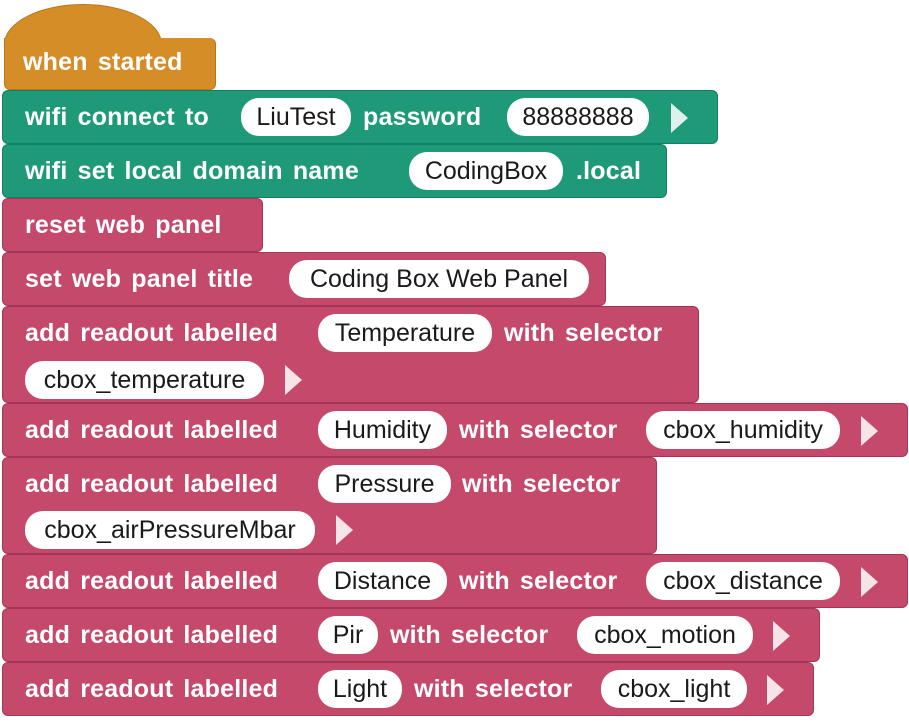  Describe the element at coordinates (170, 530) in the screenshot. I see `readout-selector-input: cbox_airPressureMbar` at that location.